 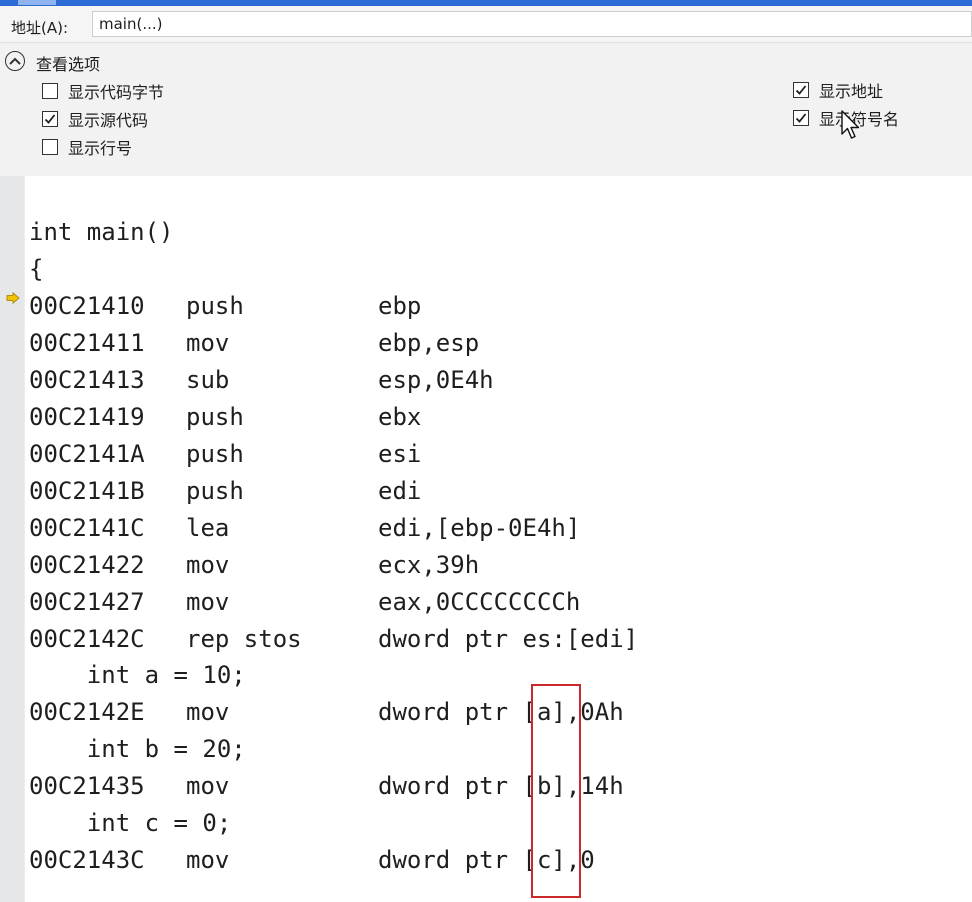 I want to click on checkbox-show-code-bytes, so click(x=50, y=91).